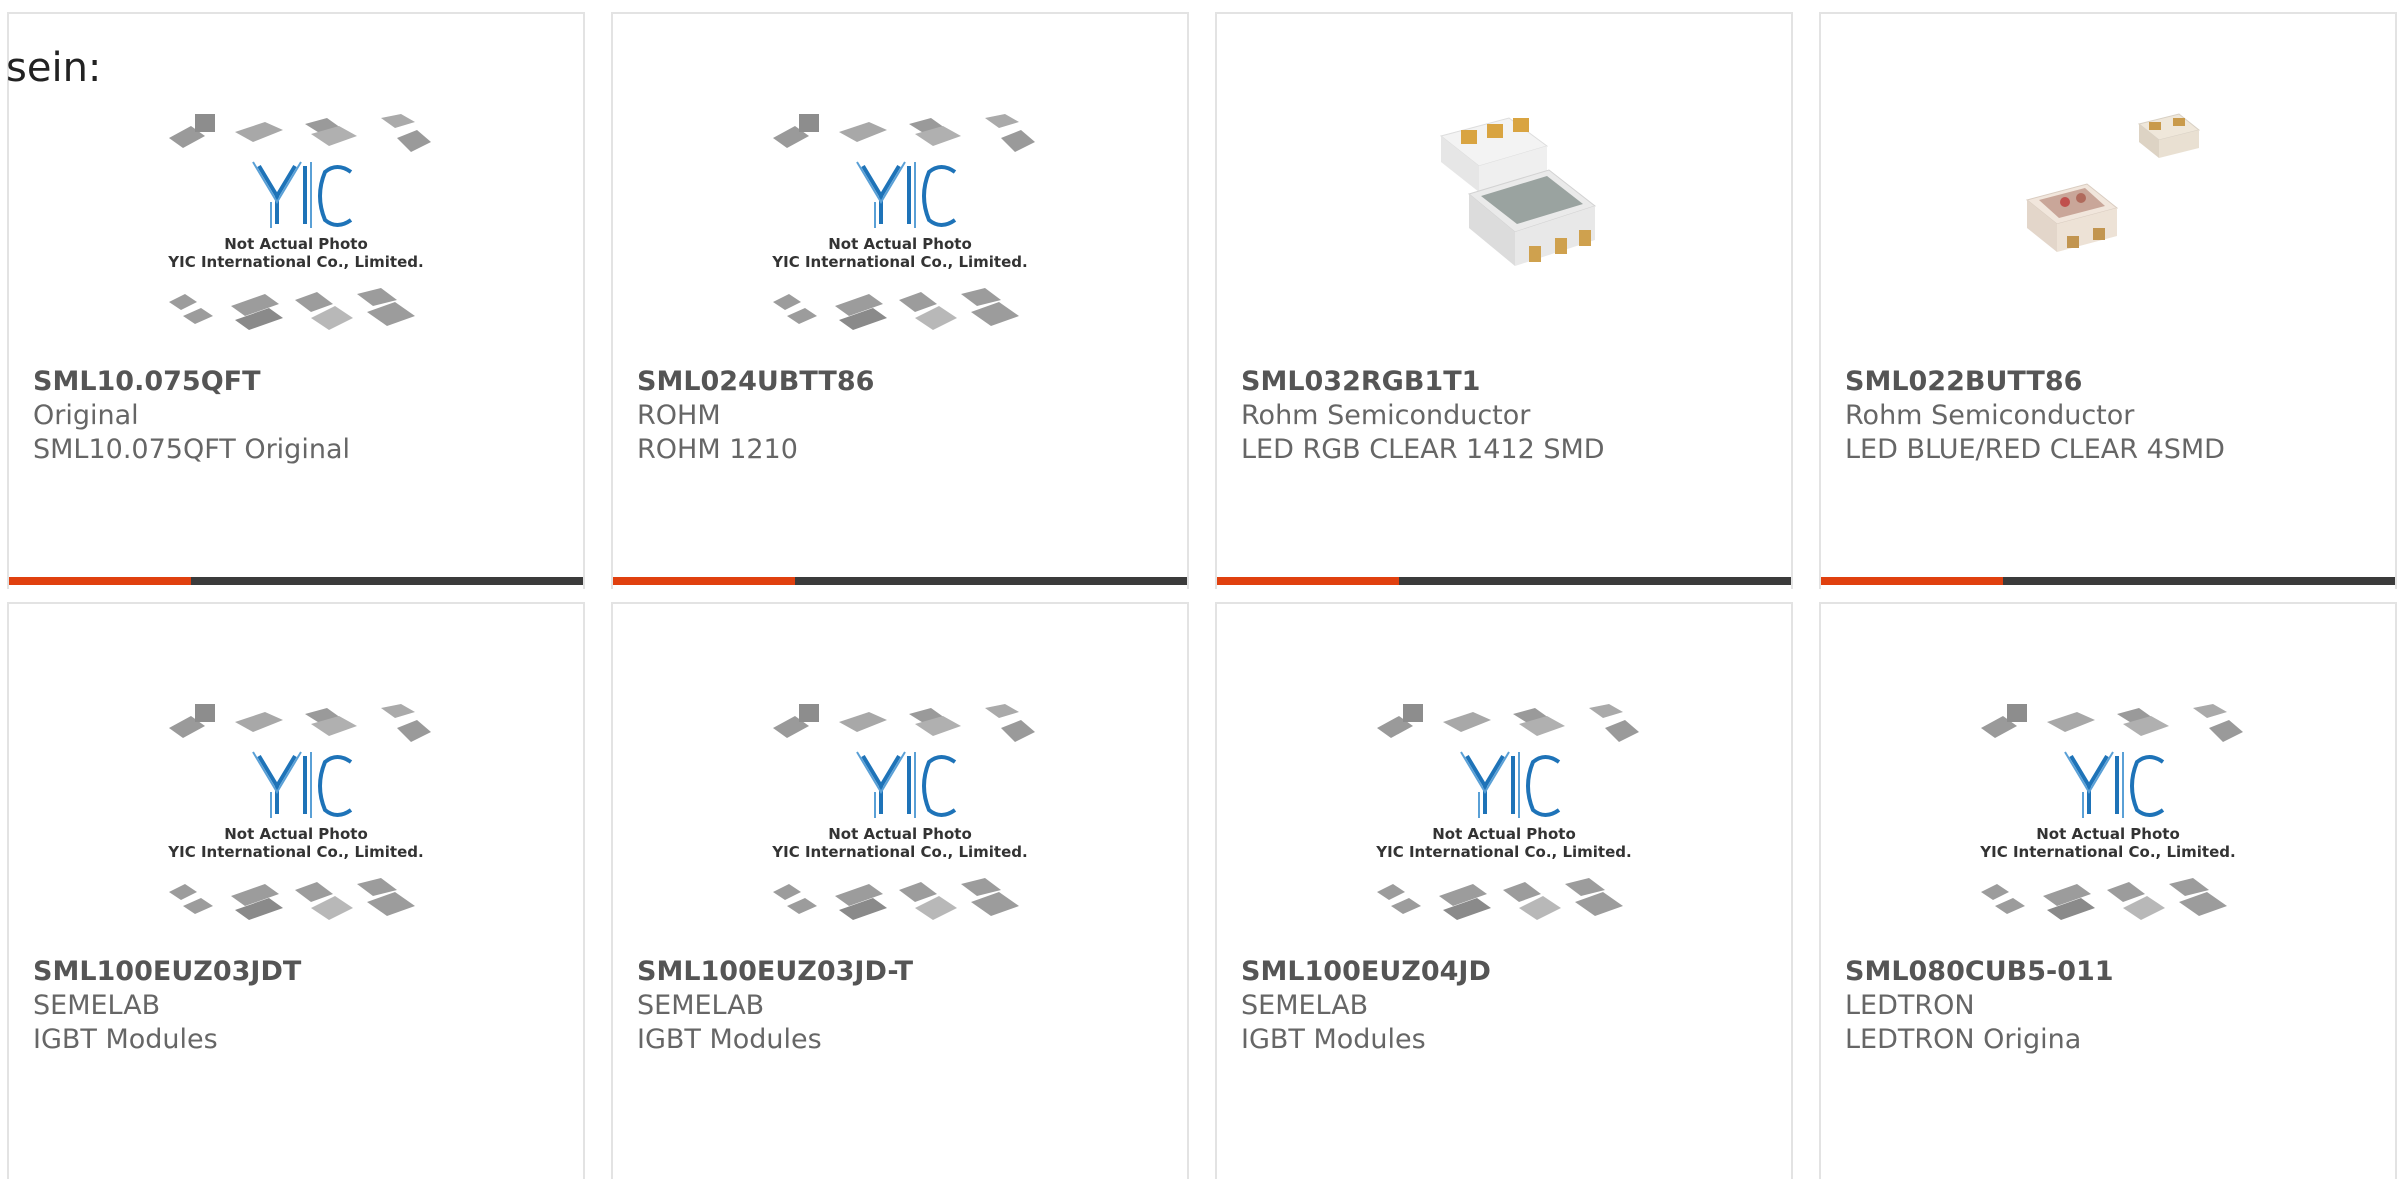 The width and height of the screenshot is (2400, 1179). What do you see at coordinates (2035, 449) in the screenshot?
I see `description: LED BLUE/RED CLEAR 4SMD` at bounding box center [2035, 449].